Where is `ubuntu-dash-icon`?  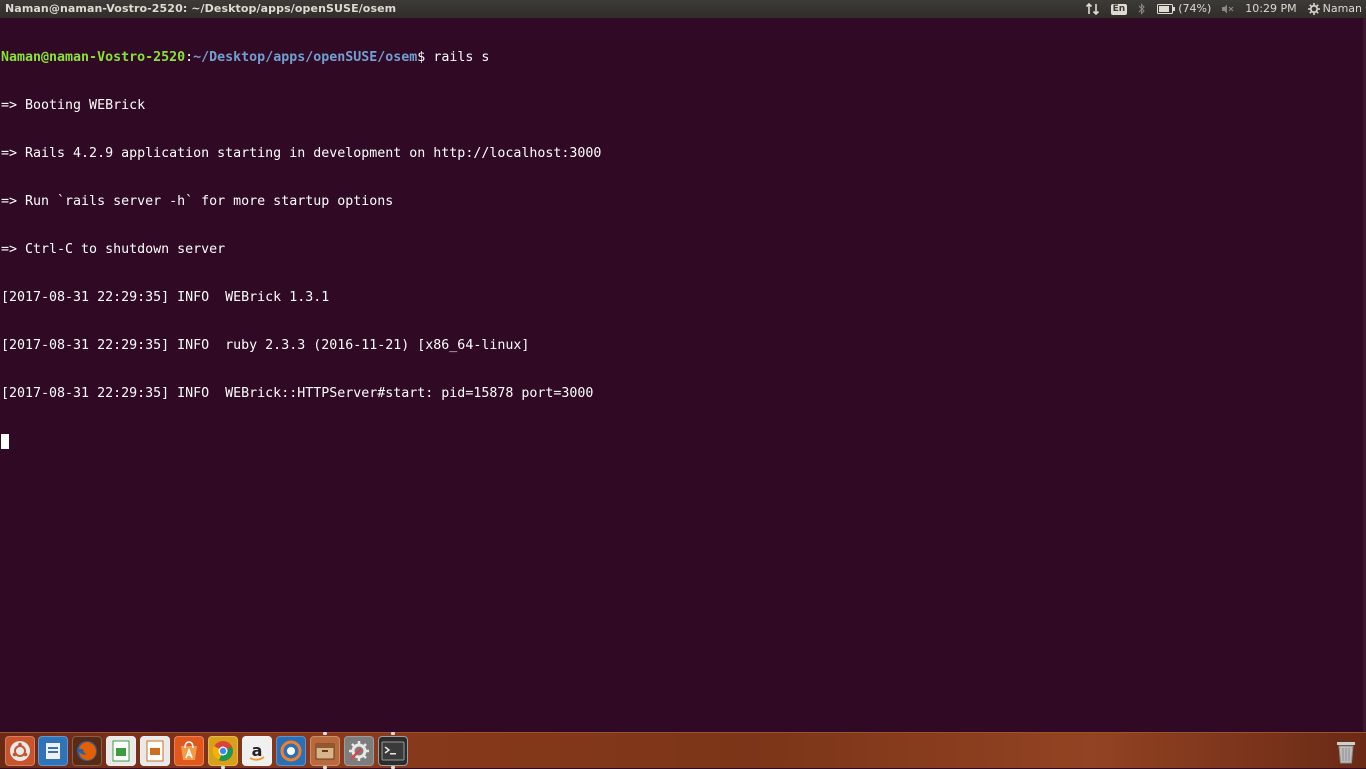 ubuntu-dash-icon is located at coordinates (20, 751).